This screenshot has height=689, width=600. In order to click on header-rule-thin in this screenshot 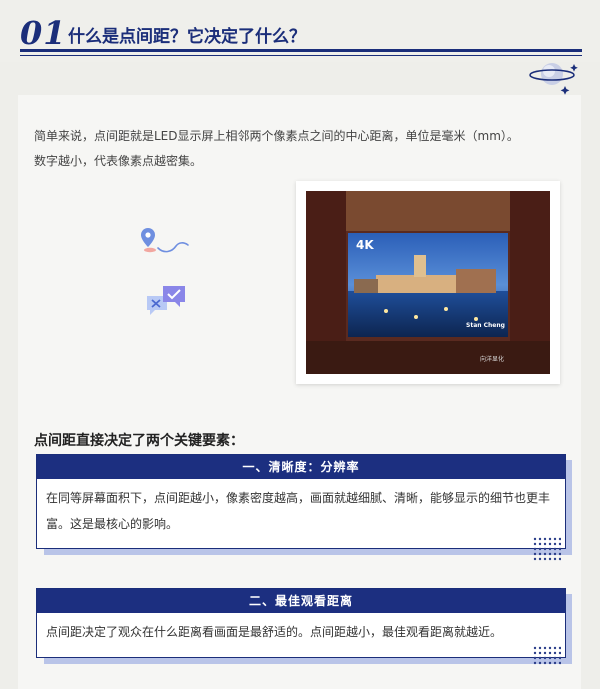, I will do `click(301, 55)`.